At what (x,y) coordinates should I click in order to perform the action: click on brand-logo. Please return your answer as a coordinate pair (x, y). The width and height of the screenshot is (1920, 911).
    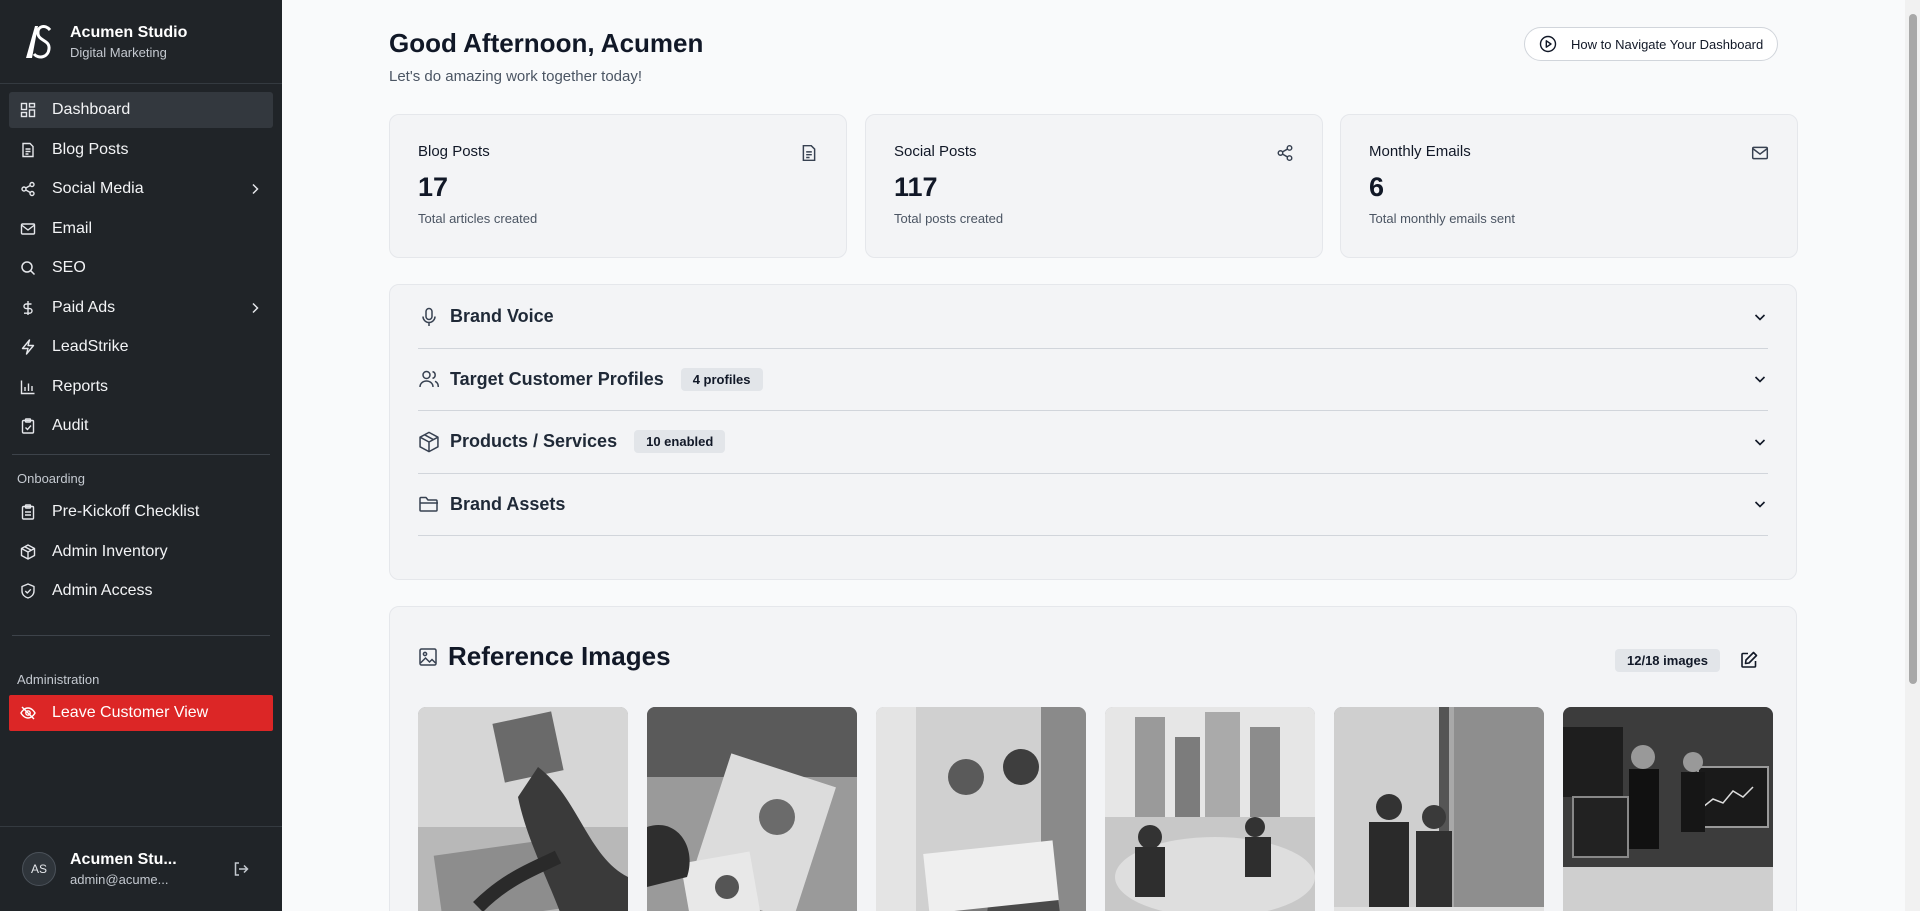
    Looking at the image, I should click on (38, 42).